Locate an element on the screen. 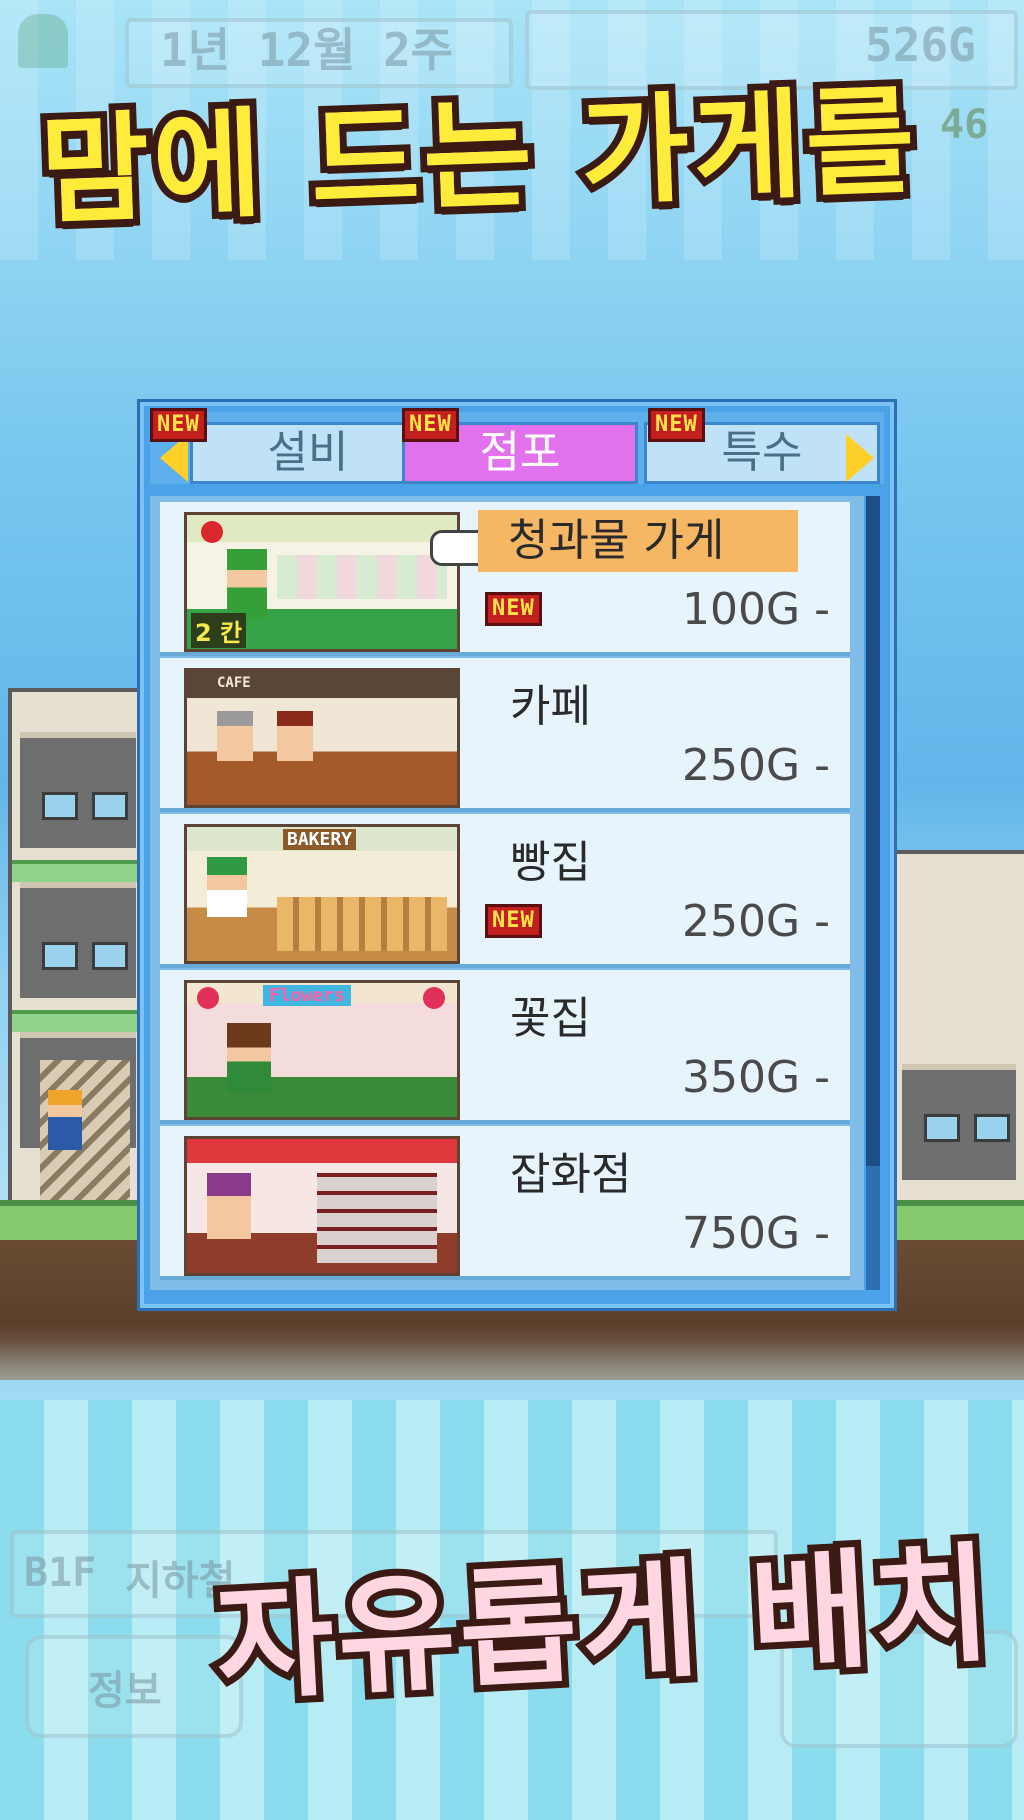 This screenshot has width=1024, height=1820. list-item: BAKERY 빵집 NEW 250G - is located at coordinates (505, 891).